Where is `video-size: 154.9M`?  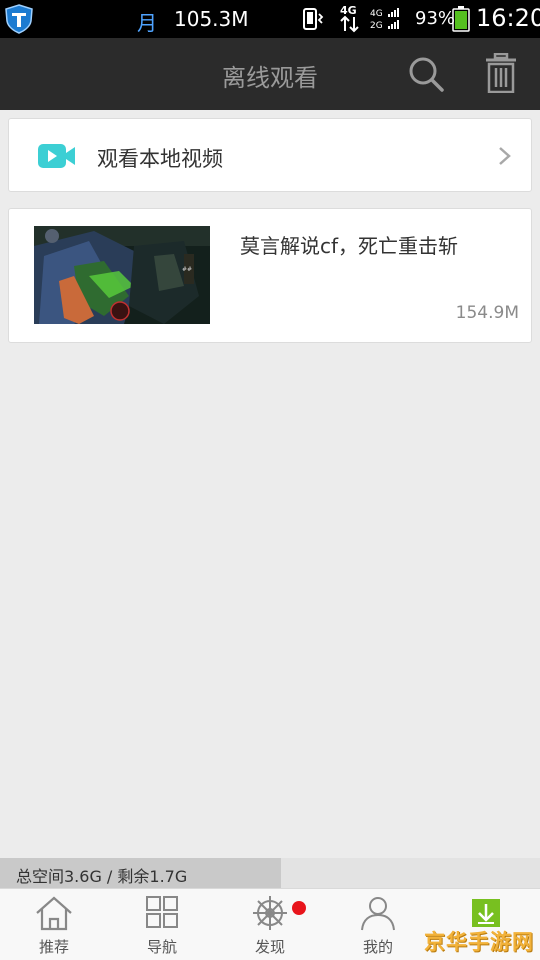 video-size: 154.9M is located at coordinates (487, 313).